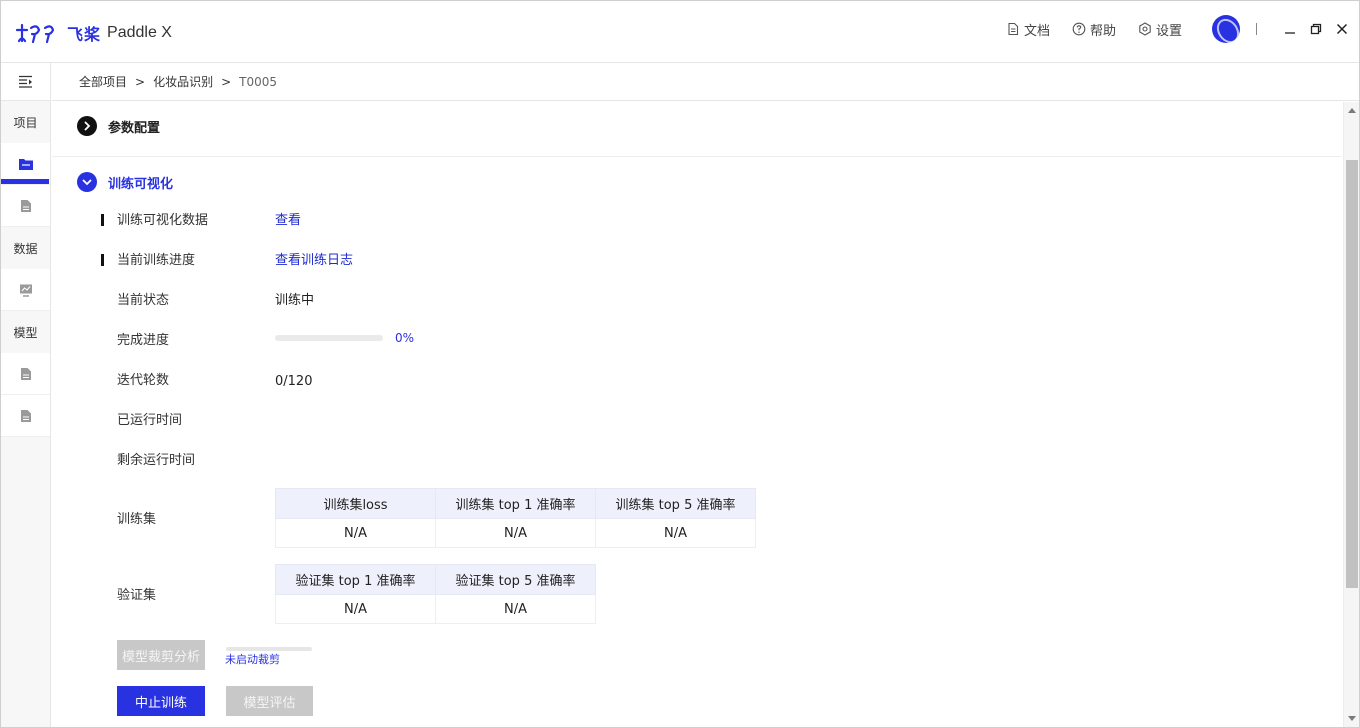  What do you see at coordinates (25, 248) in the screenshot?
I see `sidebar-label-data: 数据` at bounding box center [25, 248].